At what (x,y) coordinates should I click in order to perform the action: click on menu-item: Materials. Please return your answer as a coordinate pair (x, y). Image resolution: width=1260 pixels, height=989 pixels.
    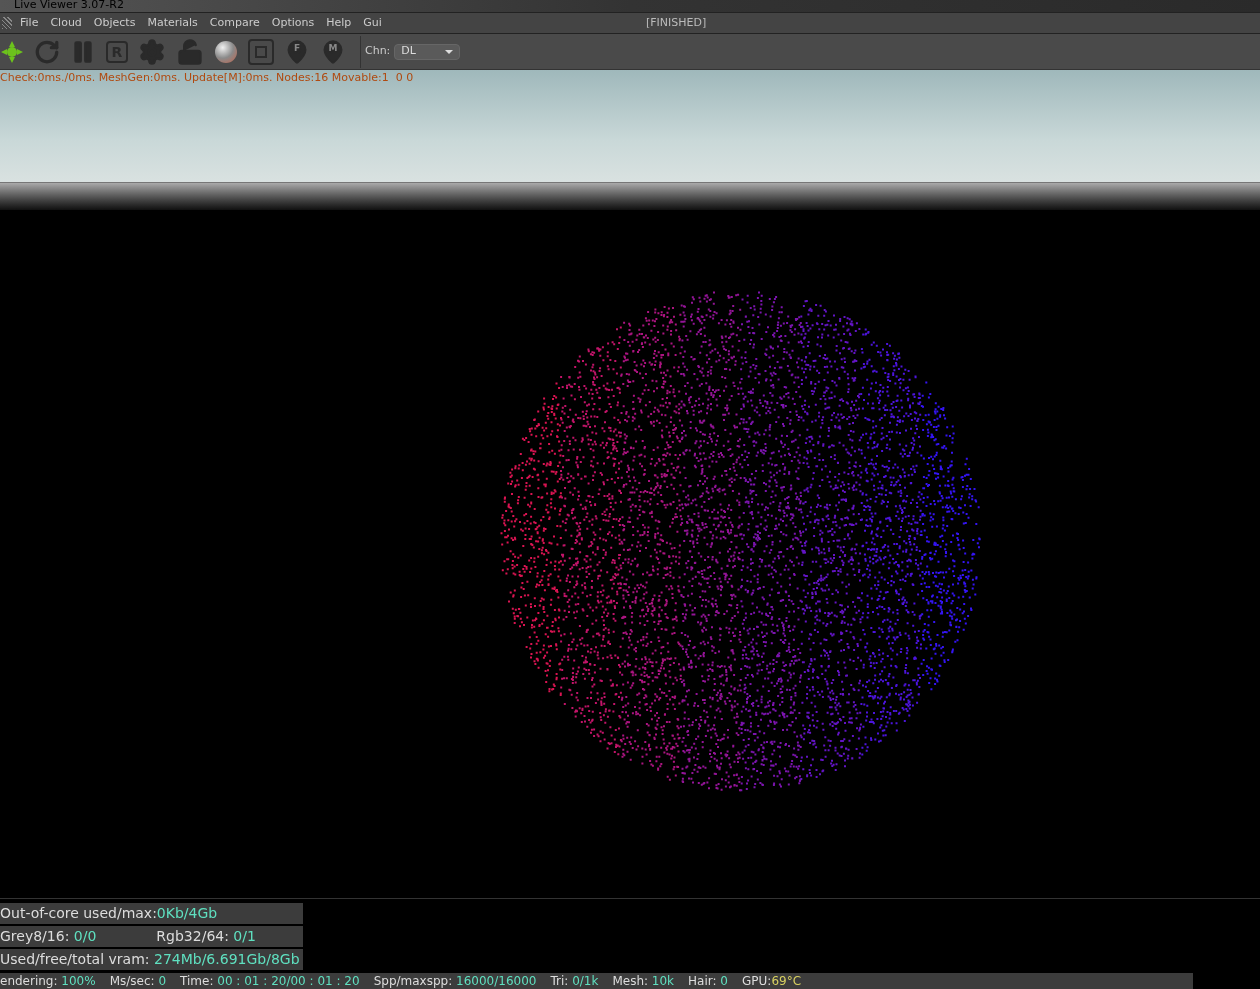
    Looking at the image, I should click on (172, 23).